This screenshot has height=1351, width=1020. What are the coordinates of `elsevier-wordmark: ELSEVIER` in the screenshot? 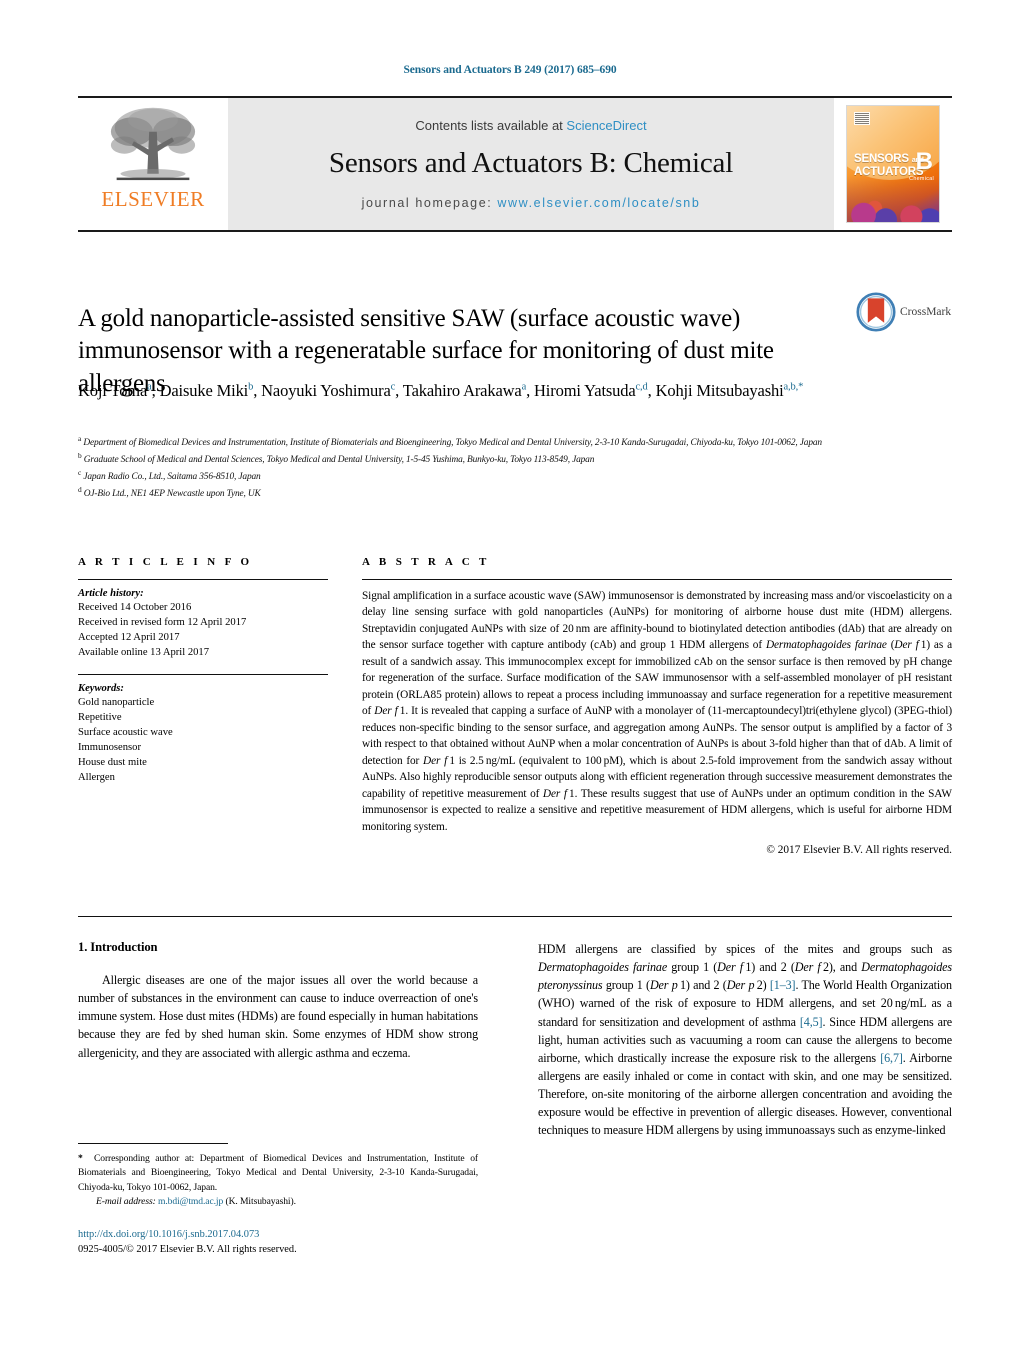 It's located at (153, 199).